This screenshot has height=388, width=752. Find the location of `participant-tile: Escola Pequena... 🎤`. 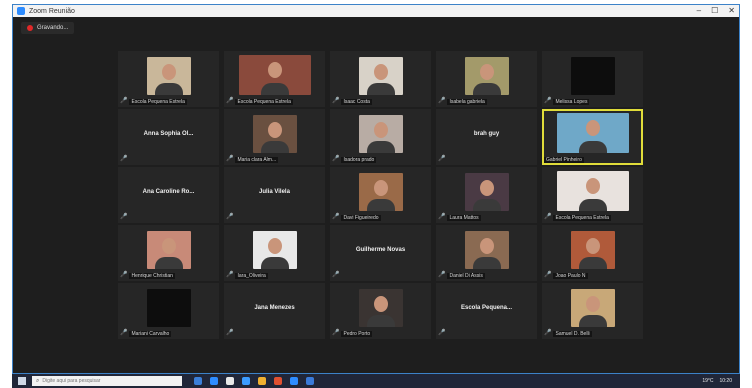

participant-tile: Escola Pequena... 🎤 is located at coordinates (486, 311).